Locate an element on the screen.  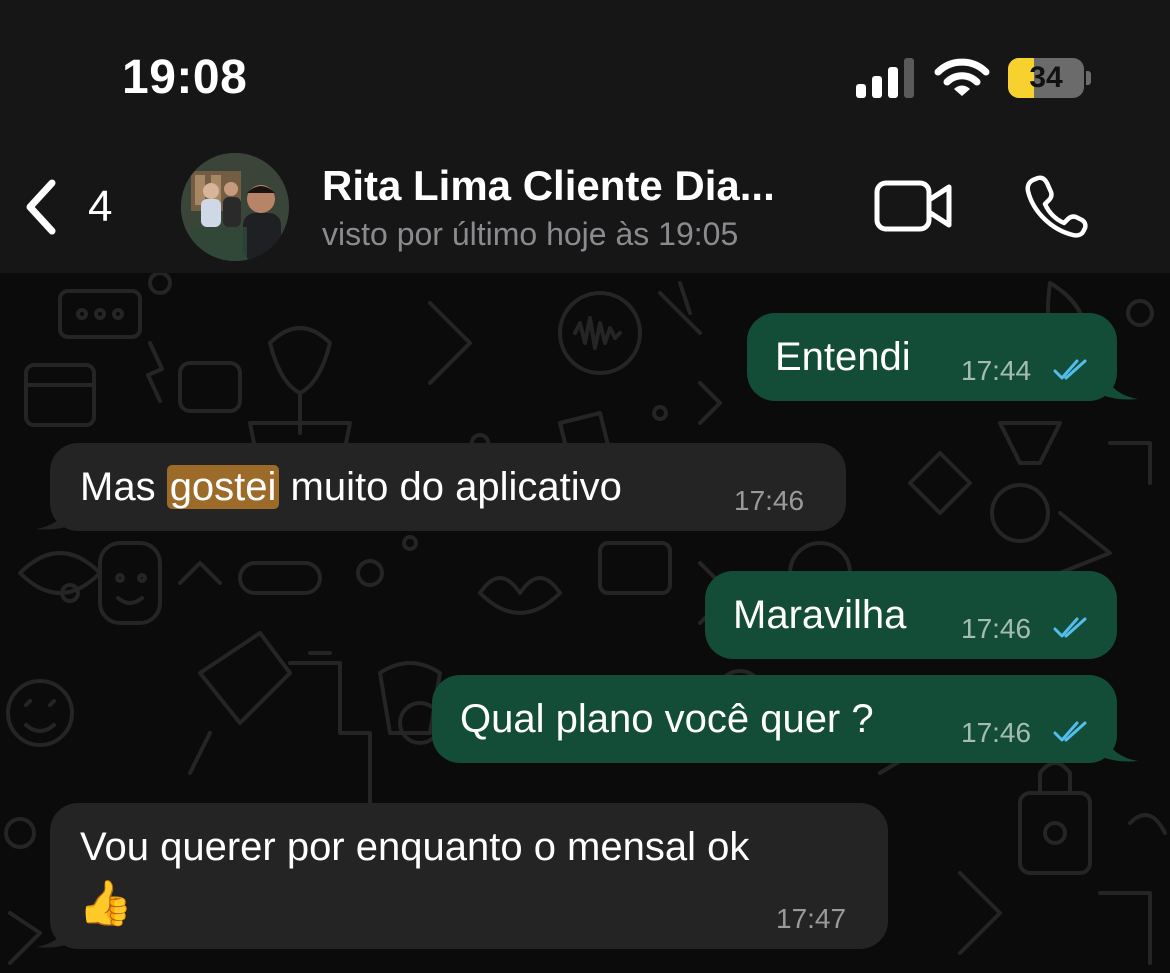
message-text: Mas gostei muito do aplicativo is located at coordinates (351, 487).